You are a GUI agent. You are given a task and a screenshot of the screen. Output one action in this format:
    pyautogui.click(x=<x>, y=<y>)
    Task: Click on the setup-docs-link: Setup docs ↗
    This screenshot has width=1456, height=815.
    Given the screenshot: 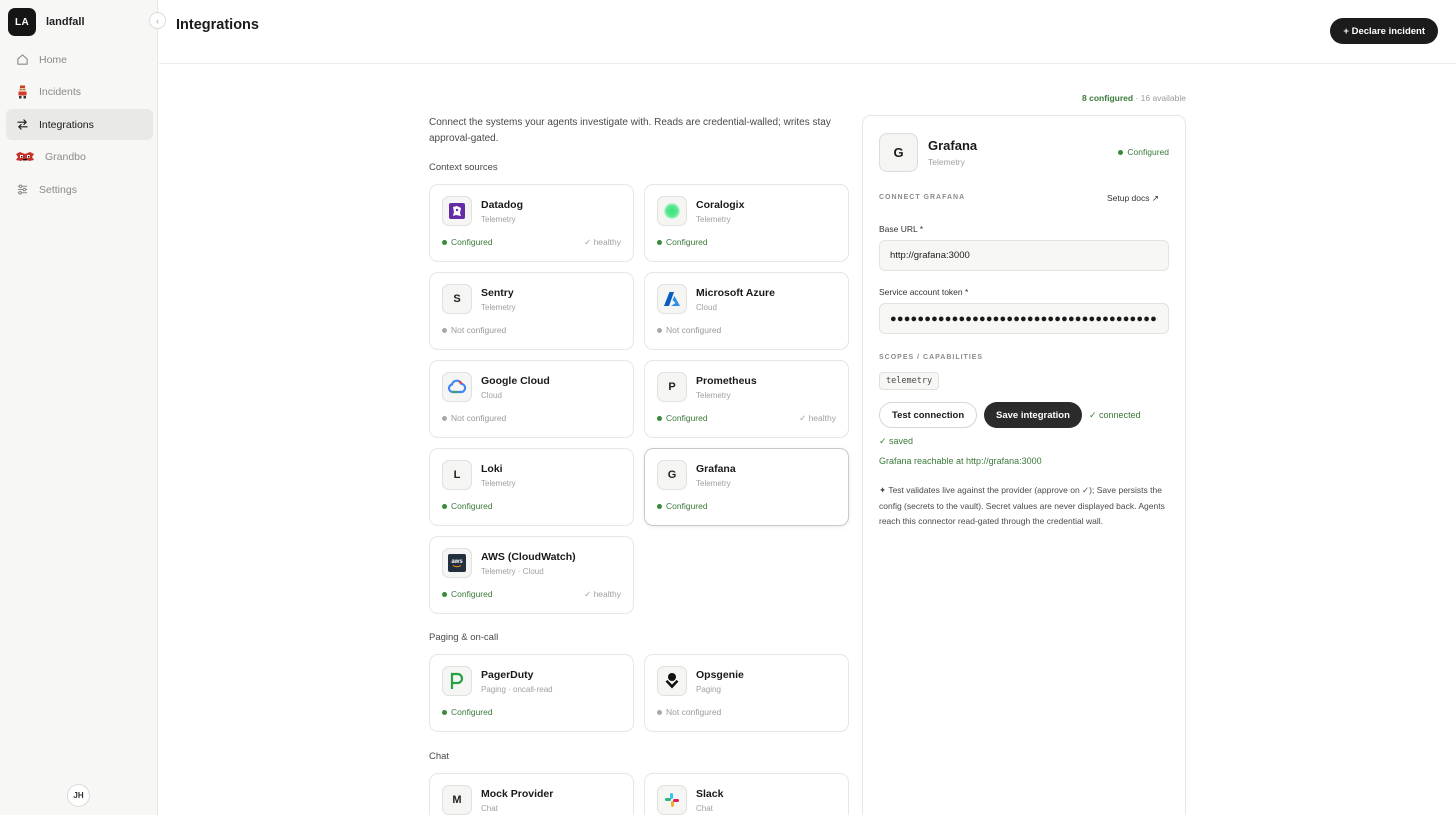 What is the action you would take?
    pyautogui.click(x=1133, y=198)
    